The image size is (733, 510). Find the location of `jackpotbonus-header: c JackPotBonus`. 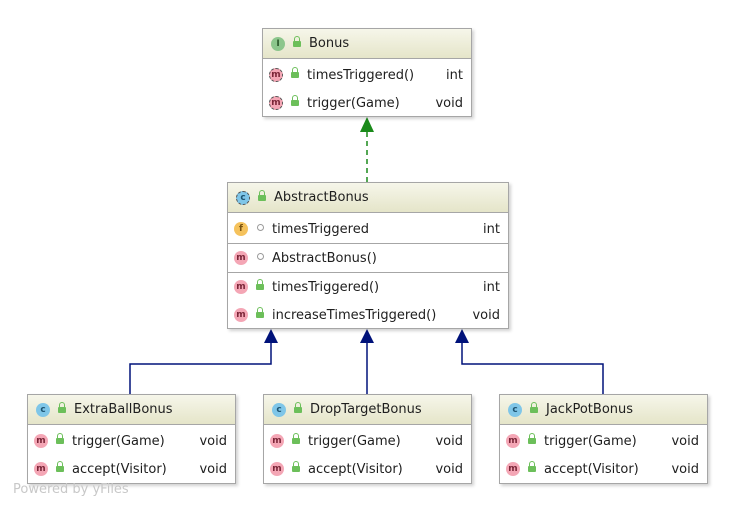

jackpotbonus-header: c JackPotBonus is located at coordinates (603, 410).